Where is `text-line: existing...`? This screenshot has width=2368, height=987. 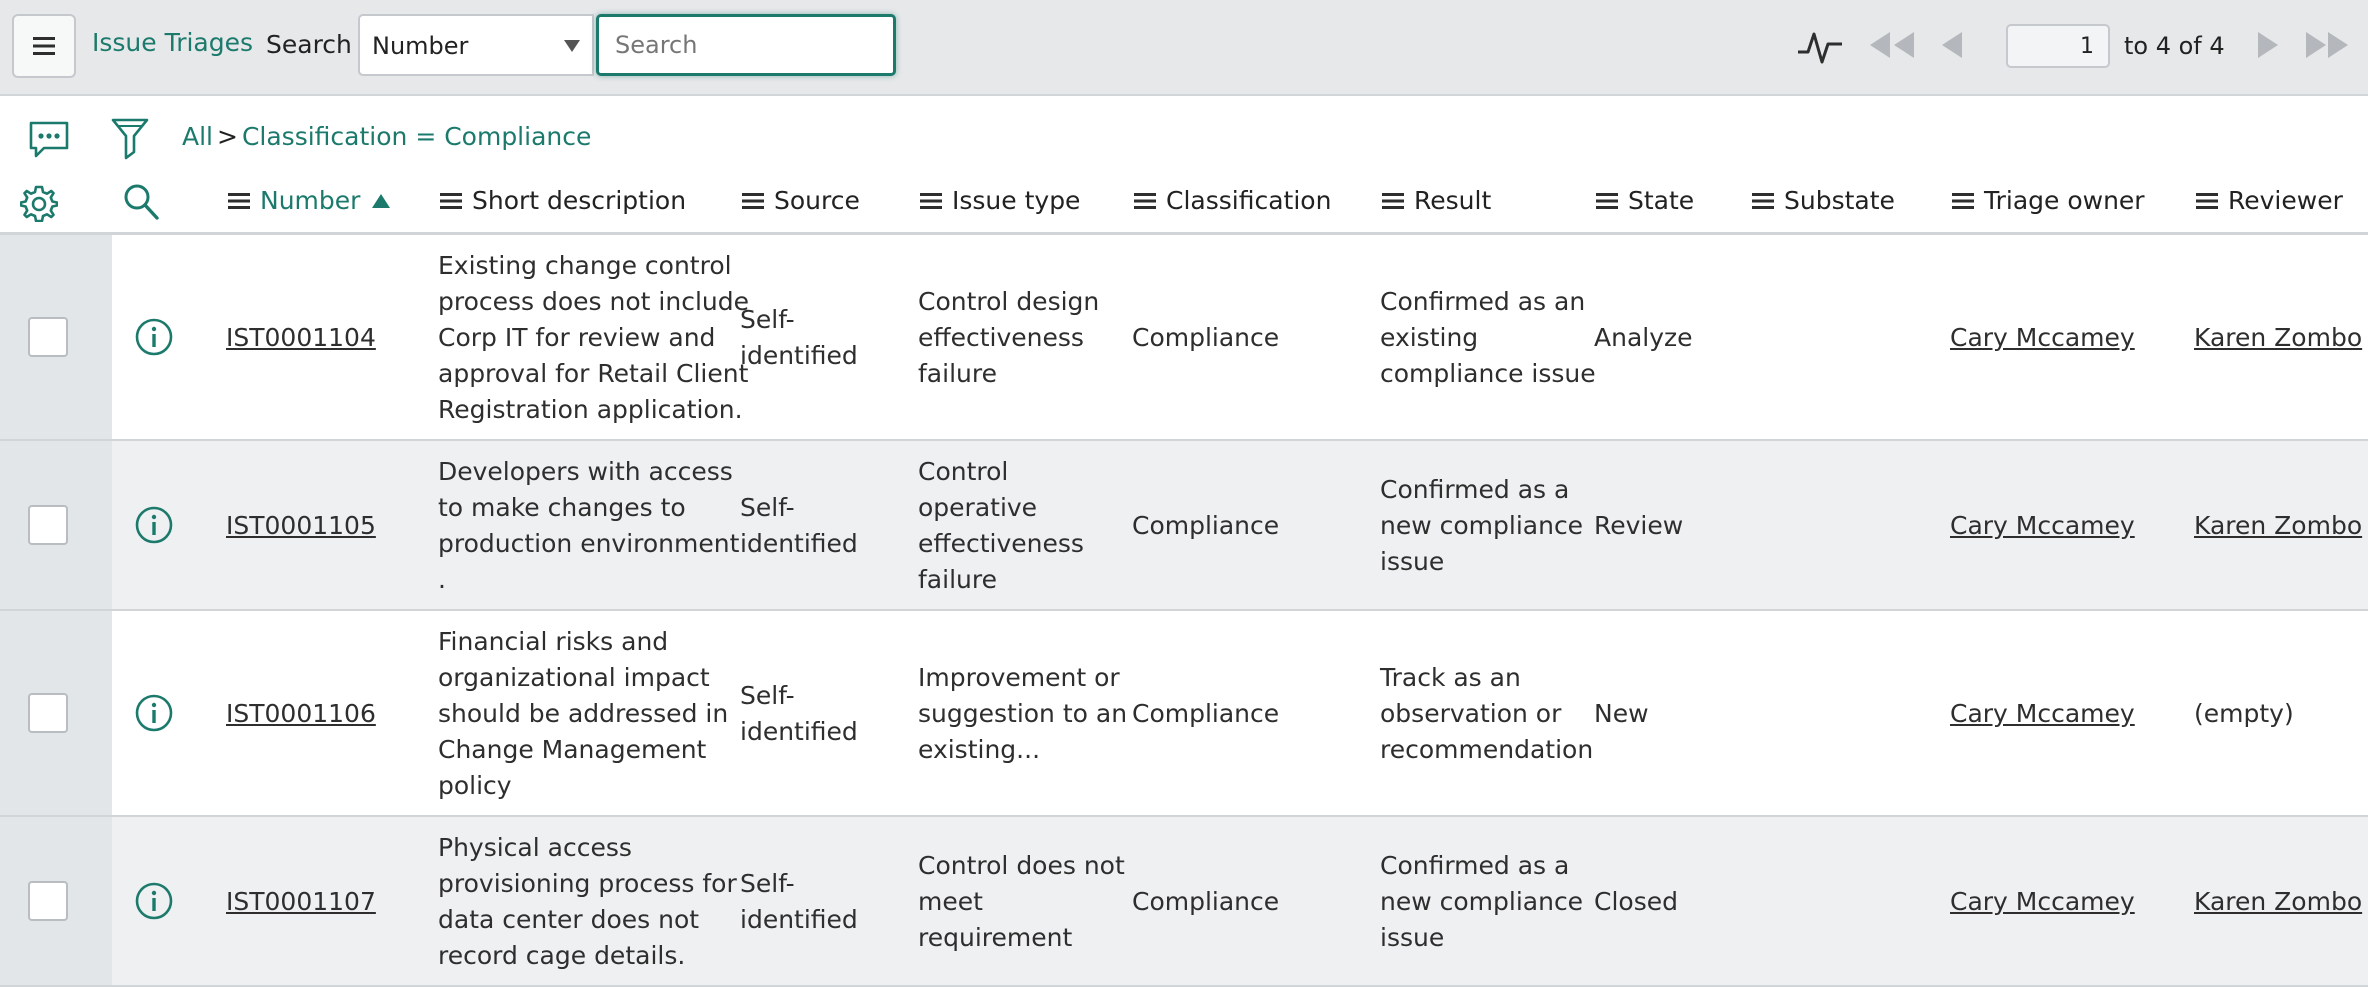 text-line: existing... is located at coordinates (979, 749).